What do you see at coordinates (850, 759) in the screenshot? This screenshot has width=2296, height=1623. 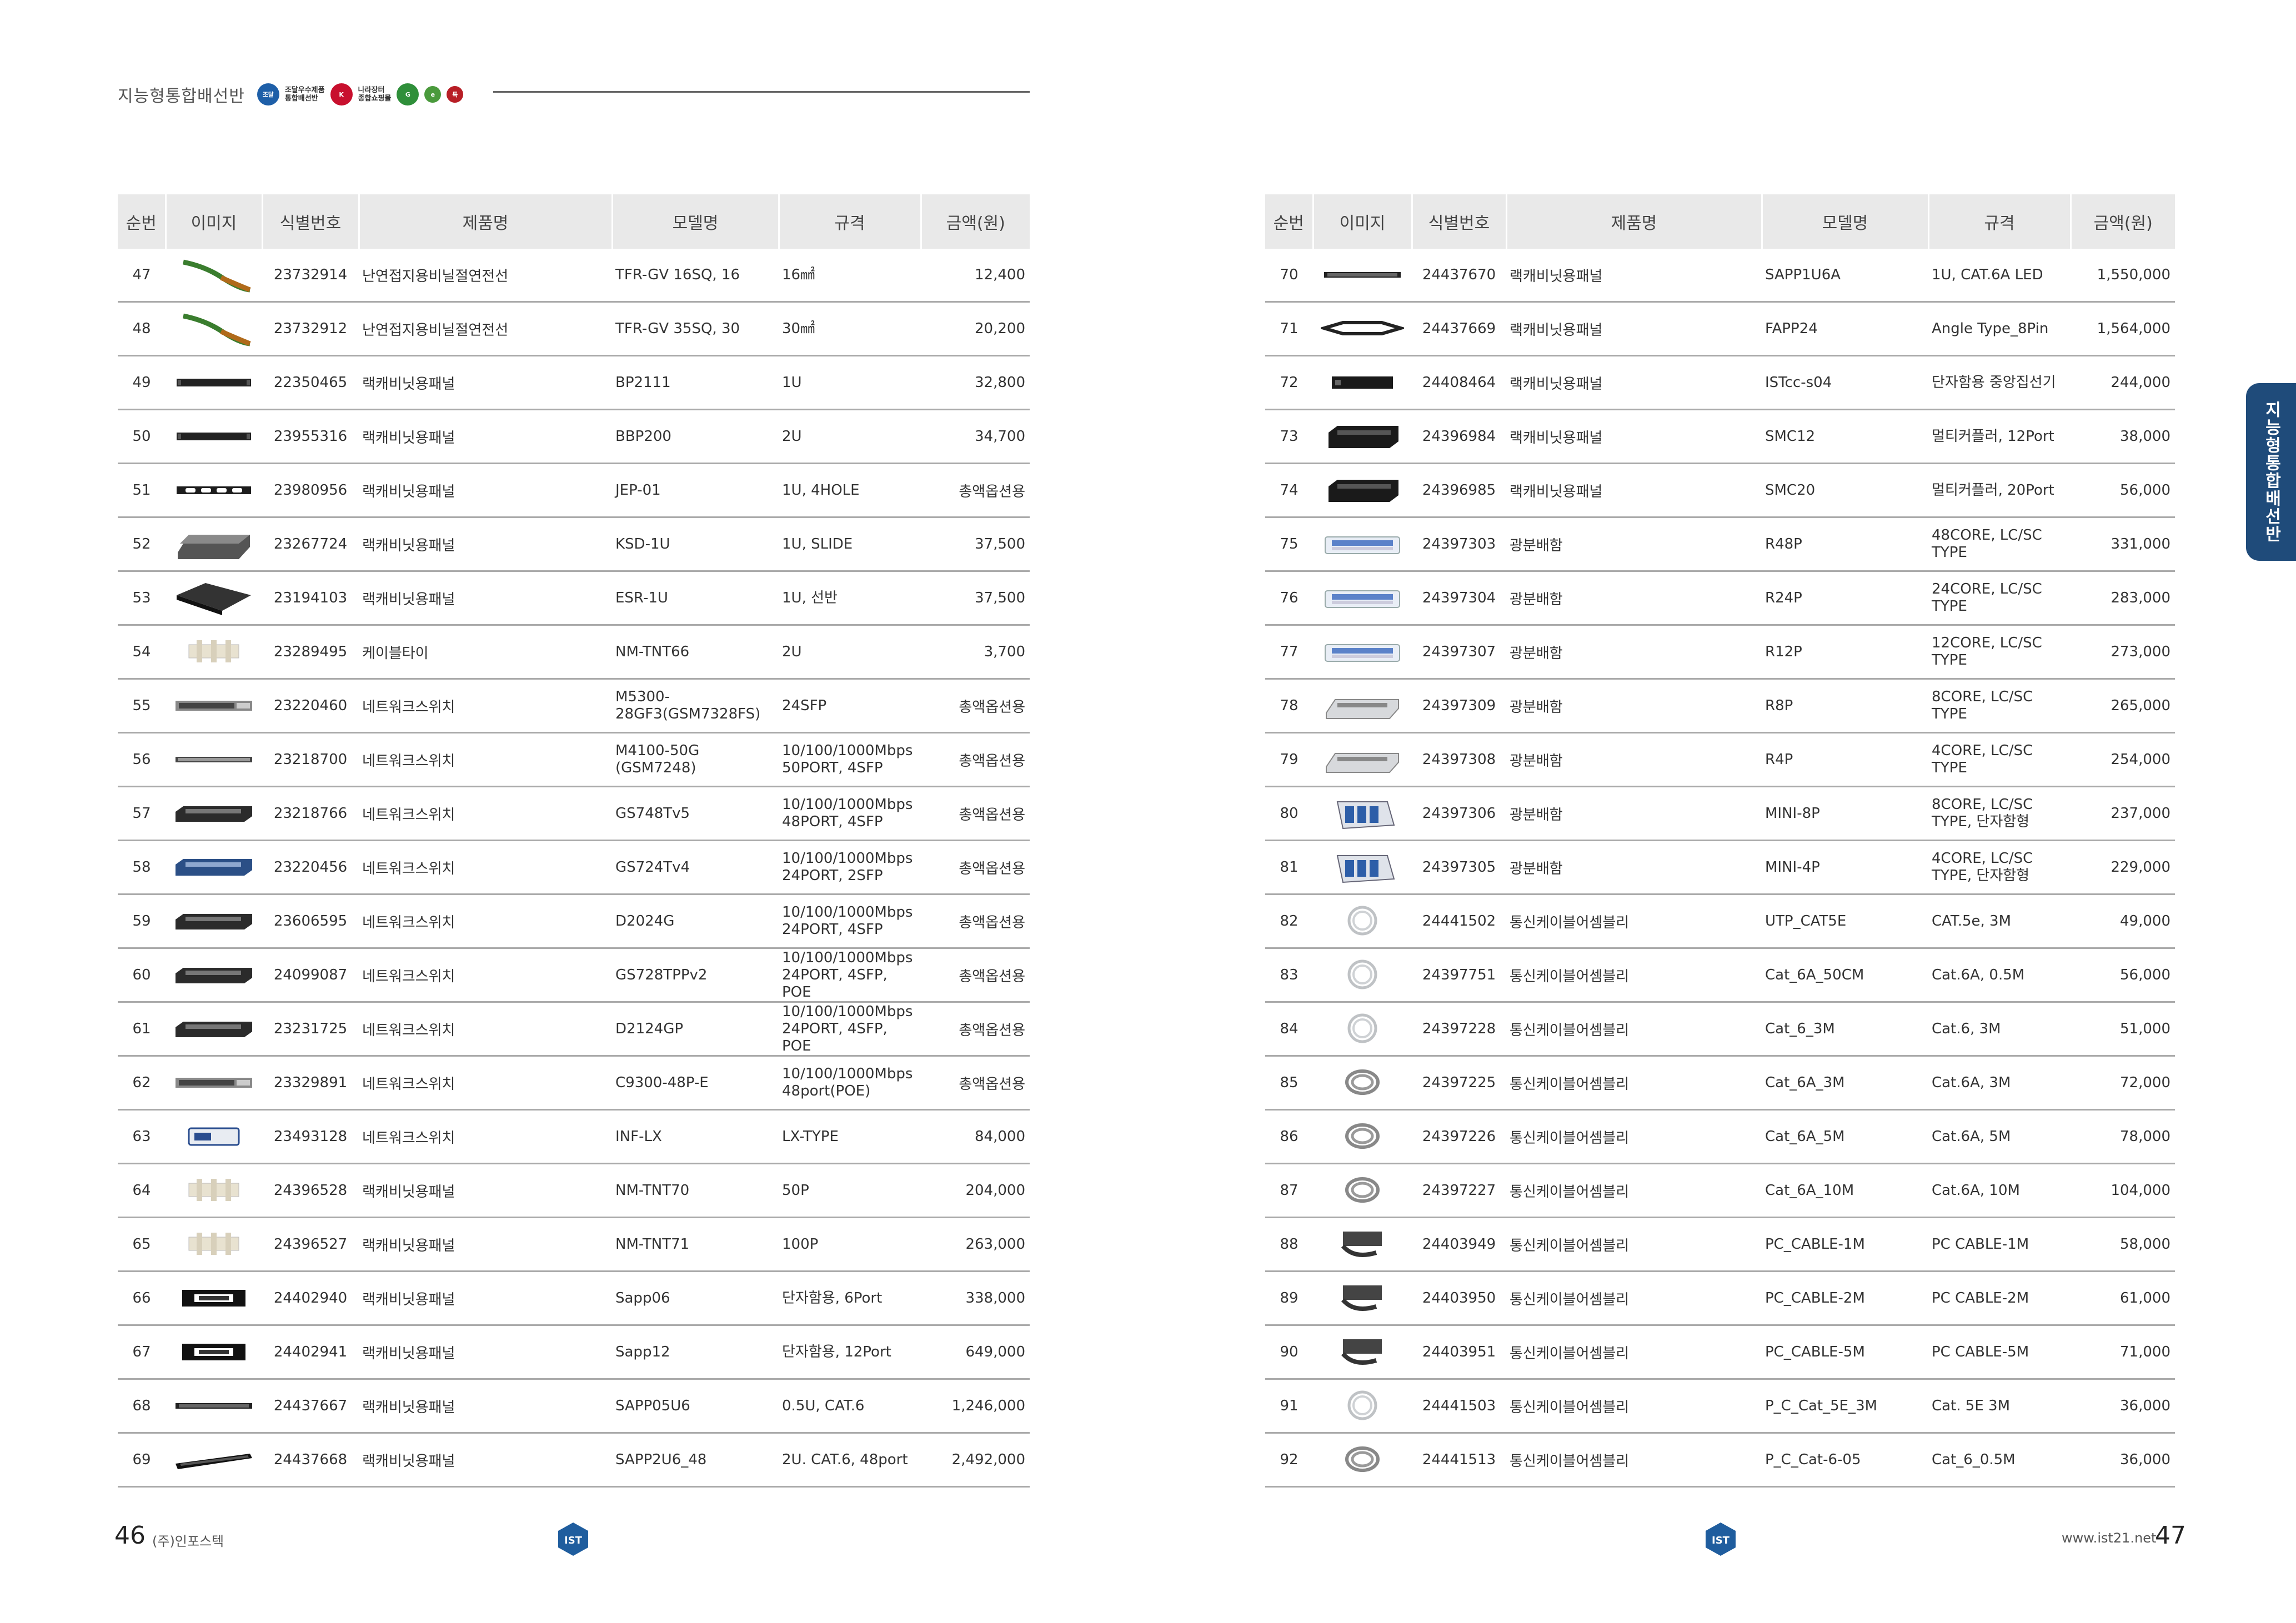 I see `specification: 10/100/1000Mbps 50PORT, 4SFP` at bounding box center [850, 759].